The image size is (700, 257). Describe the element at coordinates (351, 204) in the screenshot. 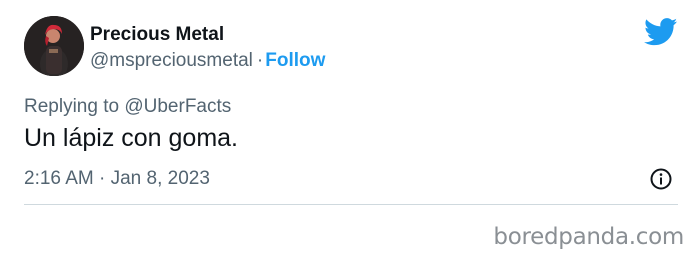

I see `divider` at that location.